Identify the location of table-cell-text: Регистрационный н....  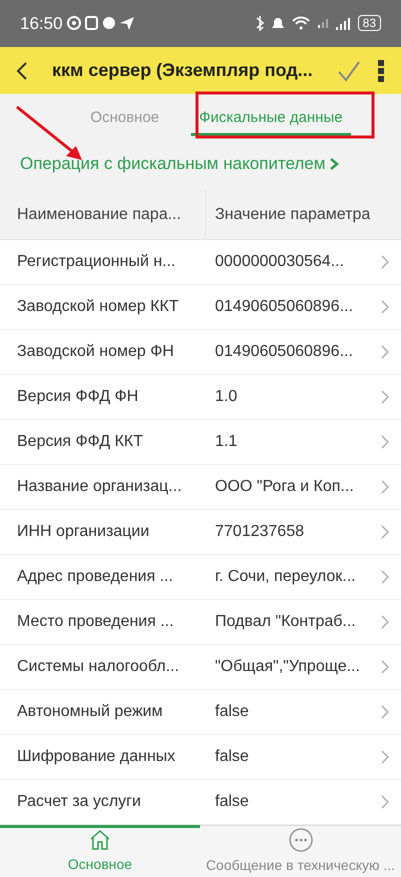
(96, 262).